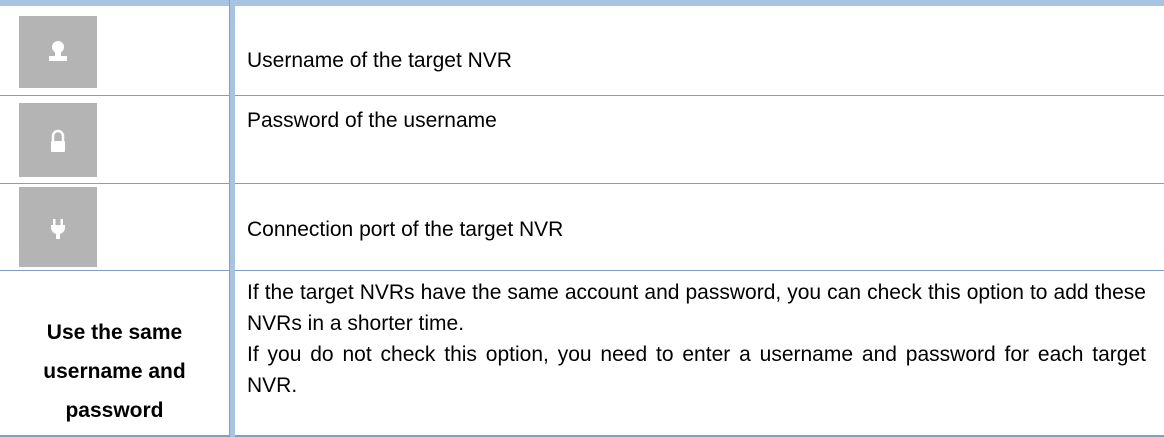 The height and width of the screenshot is (437, 1164). I want to click on label-line: Use the same, so click(114, 332).